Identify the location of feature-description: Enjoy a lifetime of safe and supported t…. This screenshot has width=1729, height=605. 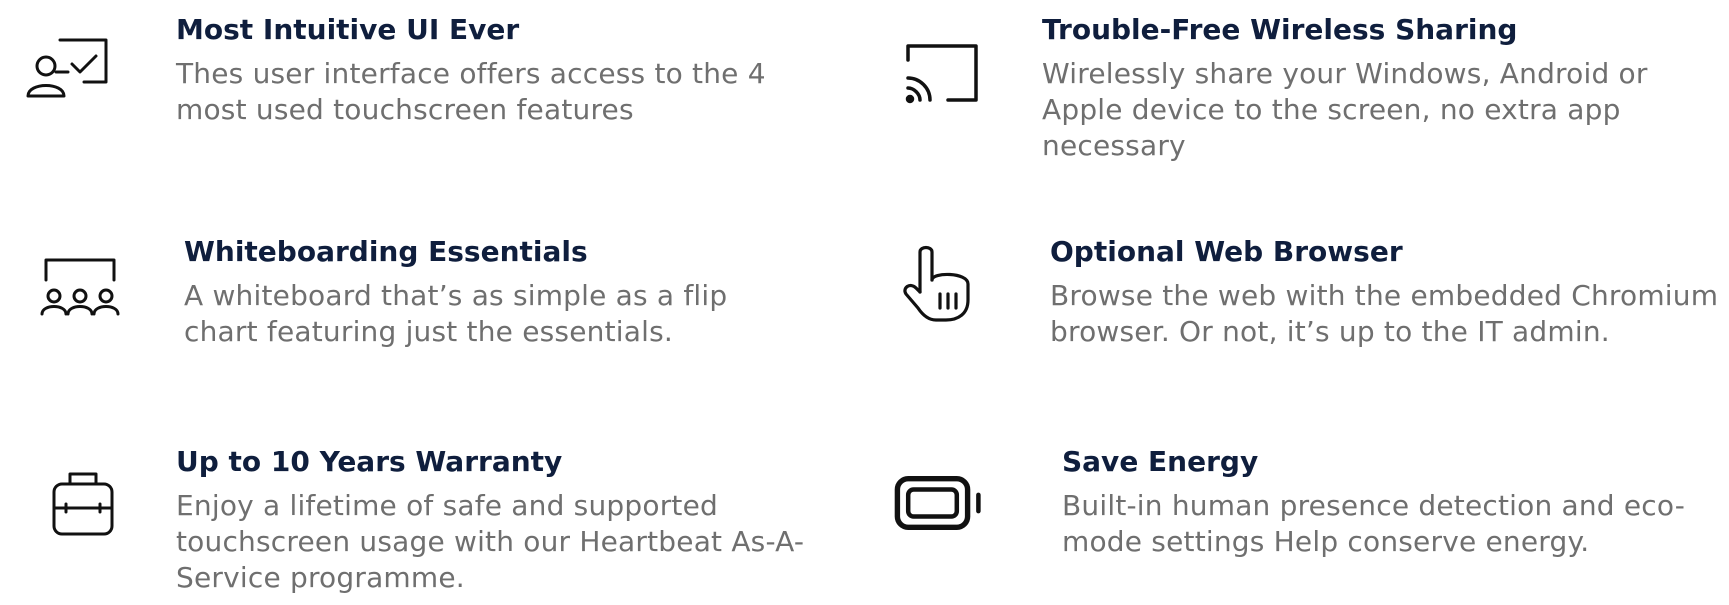
(490, 541).